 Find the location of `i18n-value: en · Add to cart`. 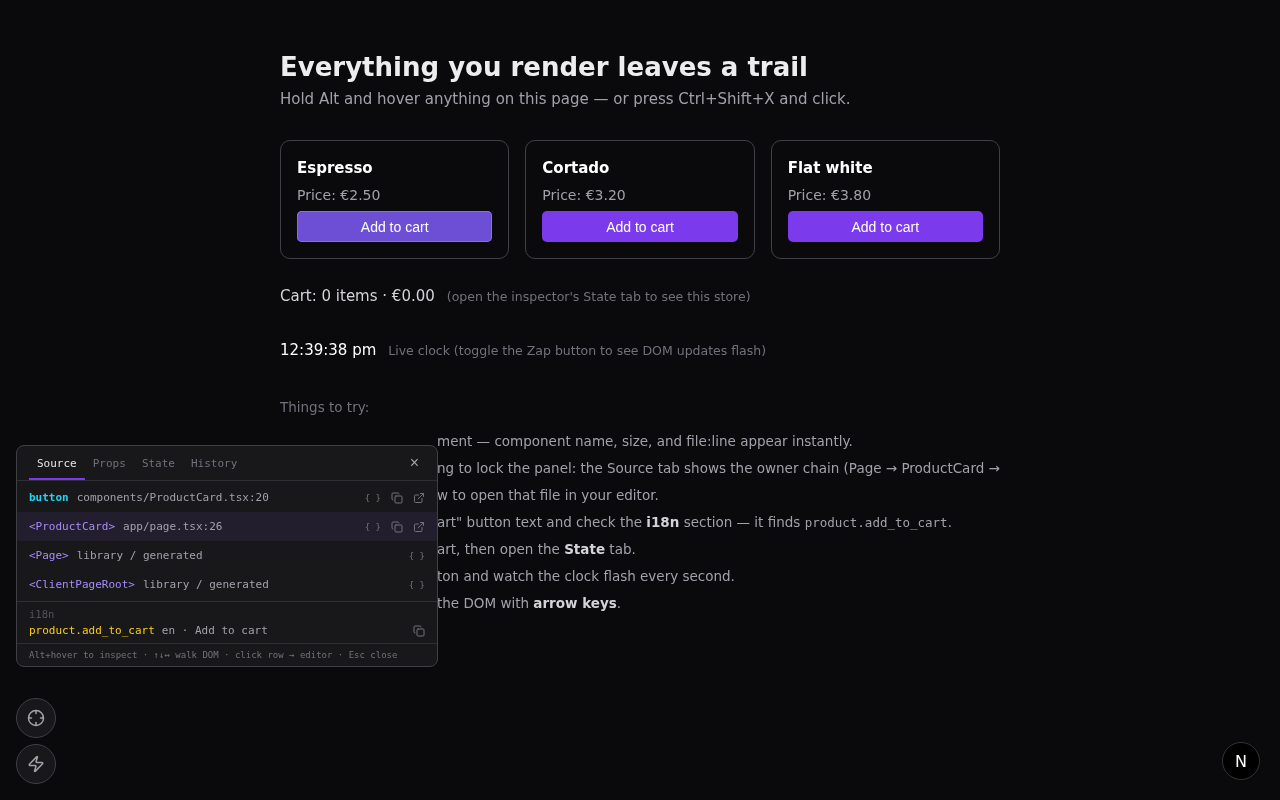

i18n-value: en · Add to cart is located at coordinates (214, 630).